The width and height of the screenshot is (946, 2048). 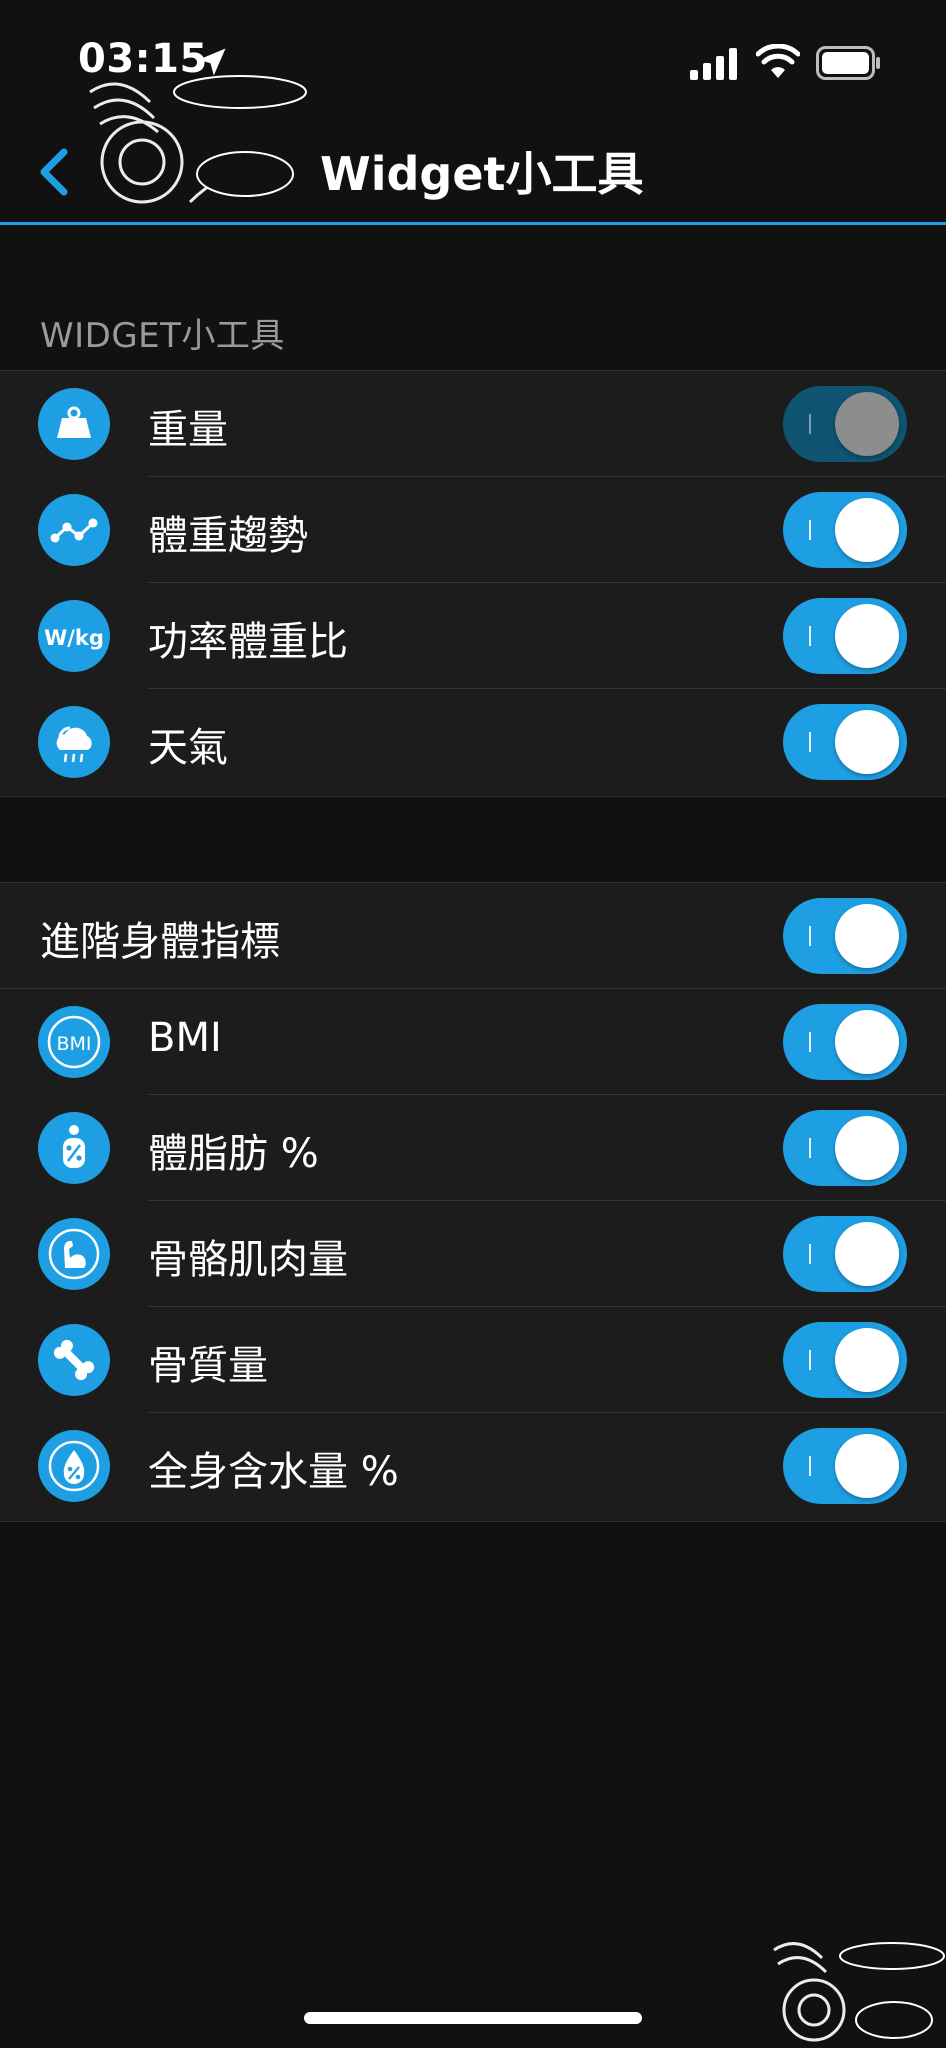 What do you see at coordinates (74, 530) in the screenshot?
I see `trend-chart-icon` at bounding box center [74, 530].